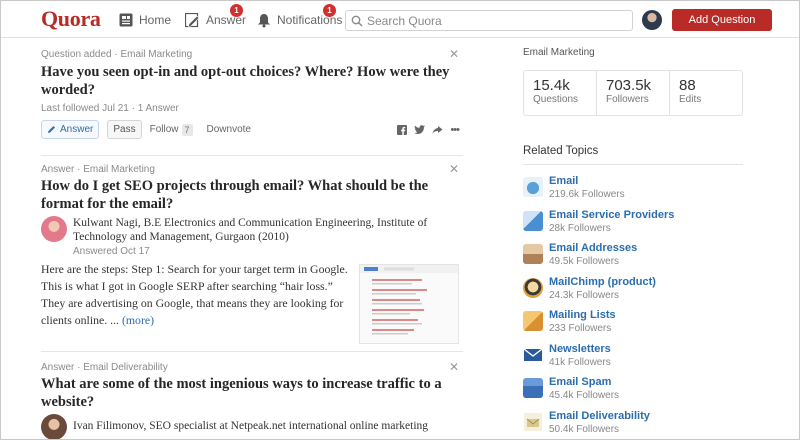 This screenshot has width=800, height=440. I want to click on related-topic-email-deliverability: Email Deliverability 50.4k Followers, so click(586, 422).